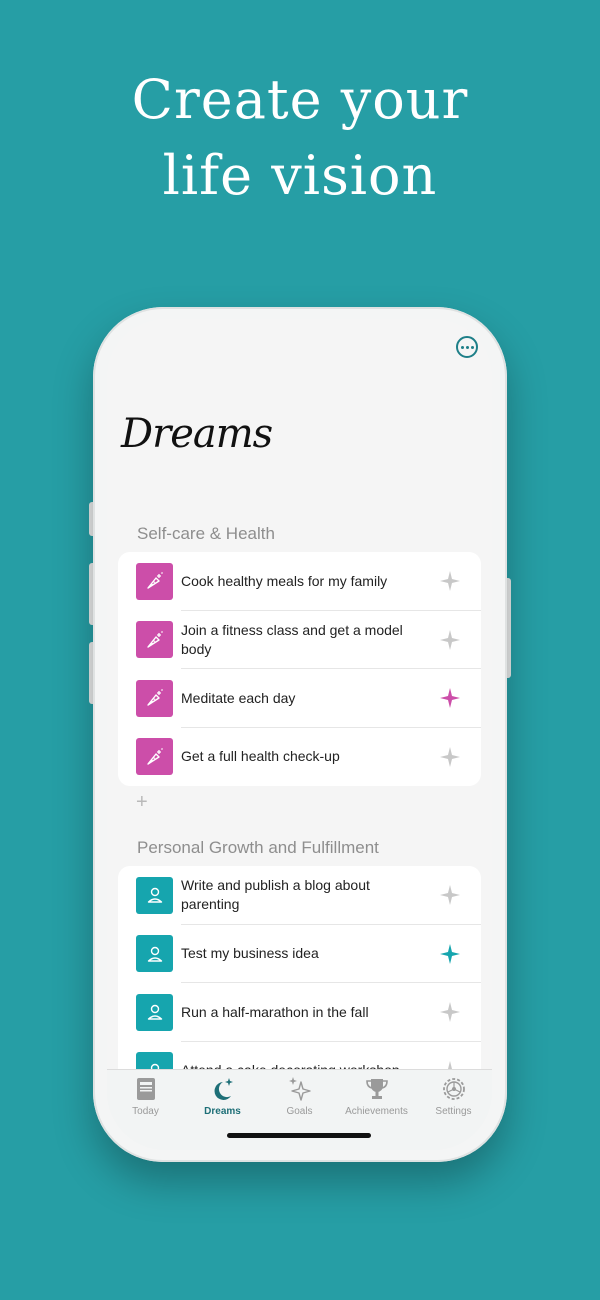 The image size is (600, 1300). I want to click on dream-row: Write and publish a blog about parenting, so click(299, 895).